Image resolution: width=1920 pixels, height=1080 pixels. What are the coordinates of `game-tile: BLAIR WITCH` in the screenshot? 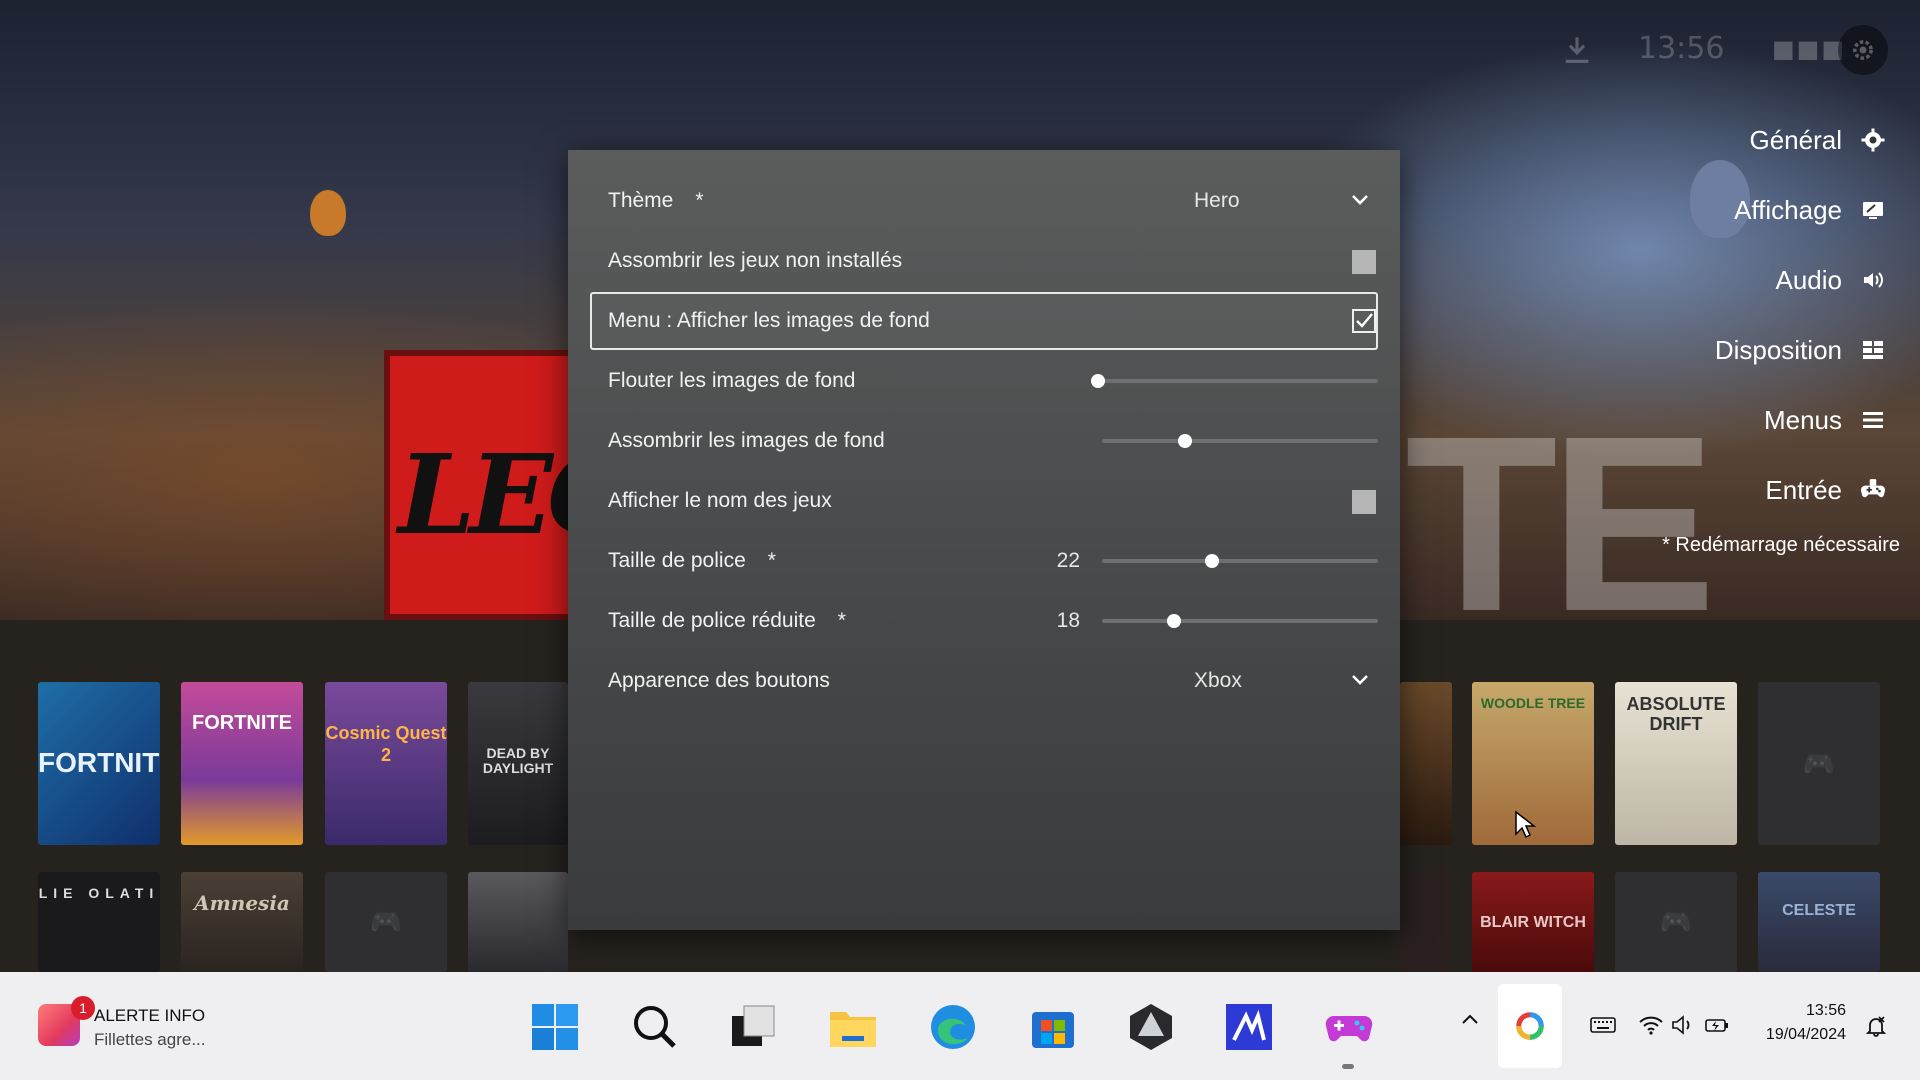 It's located at (1533, 922).